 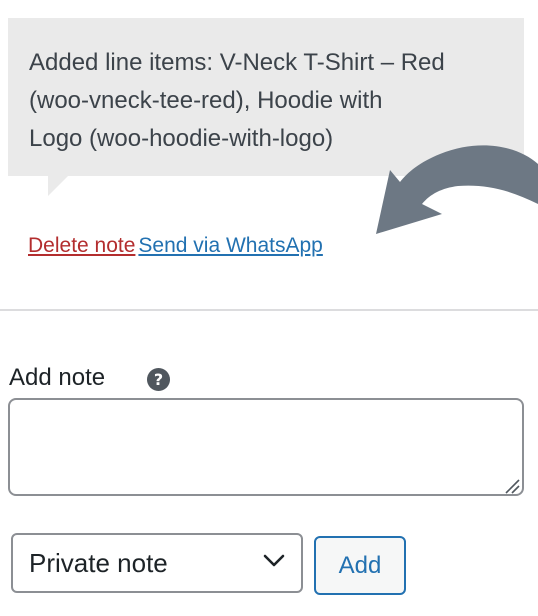 What do you see at coordinates (57, 377) in the screenshot?
I see `add-note-label: Add note` at bounding box center [57, 377].